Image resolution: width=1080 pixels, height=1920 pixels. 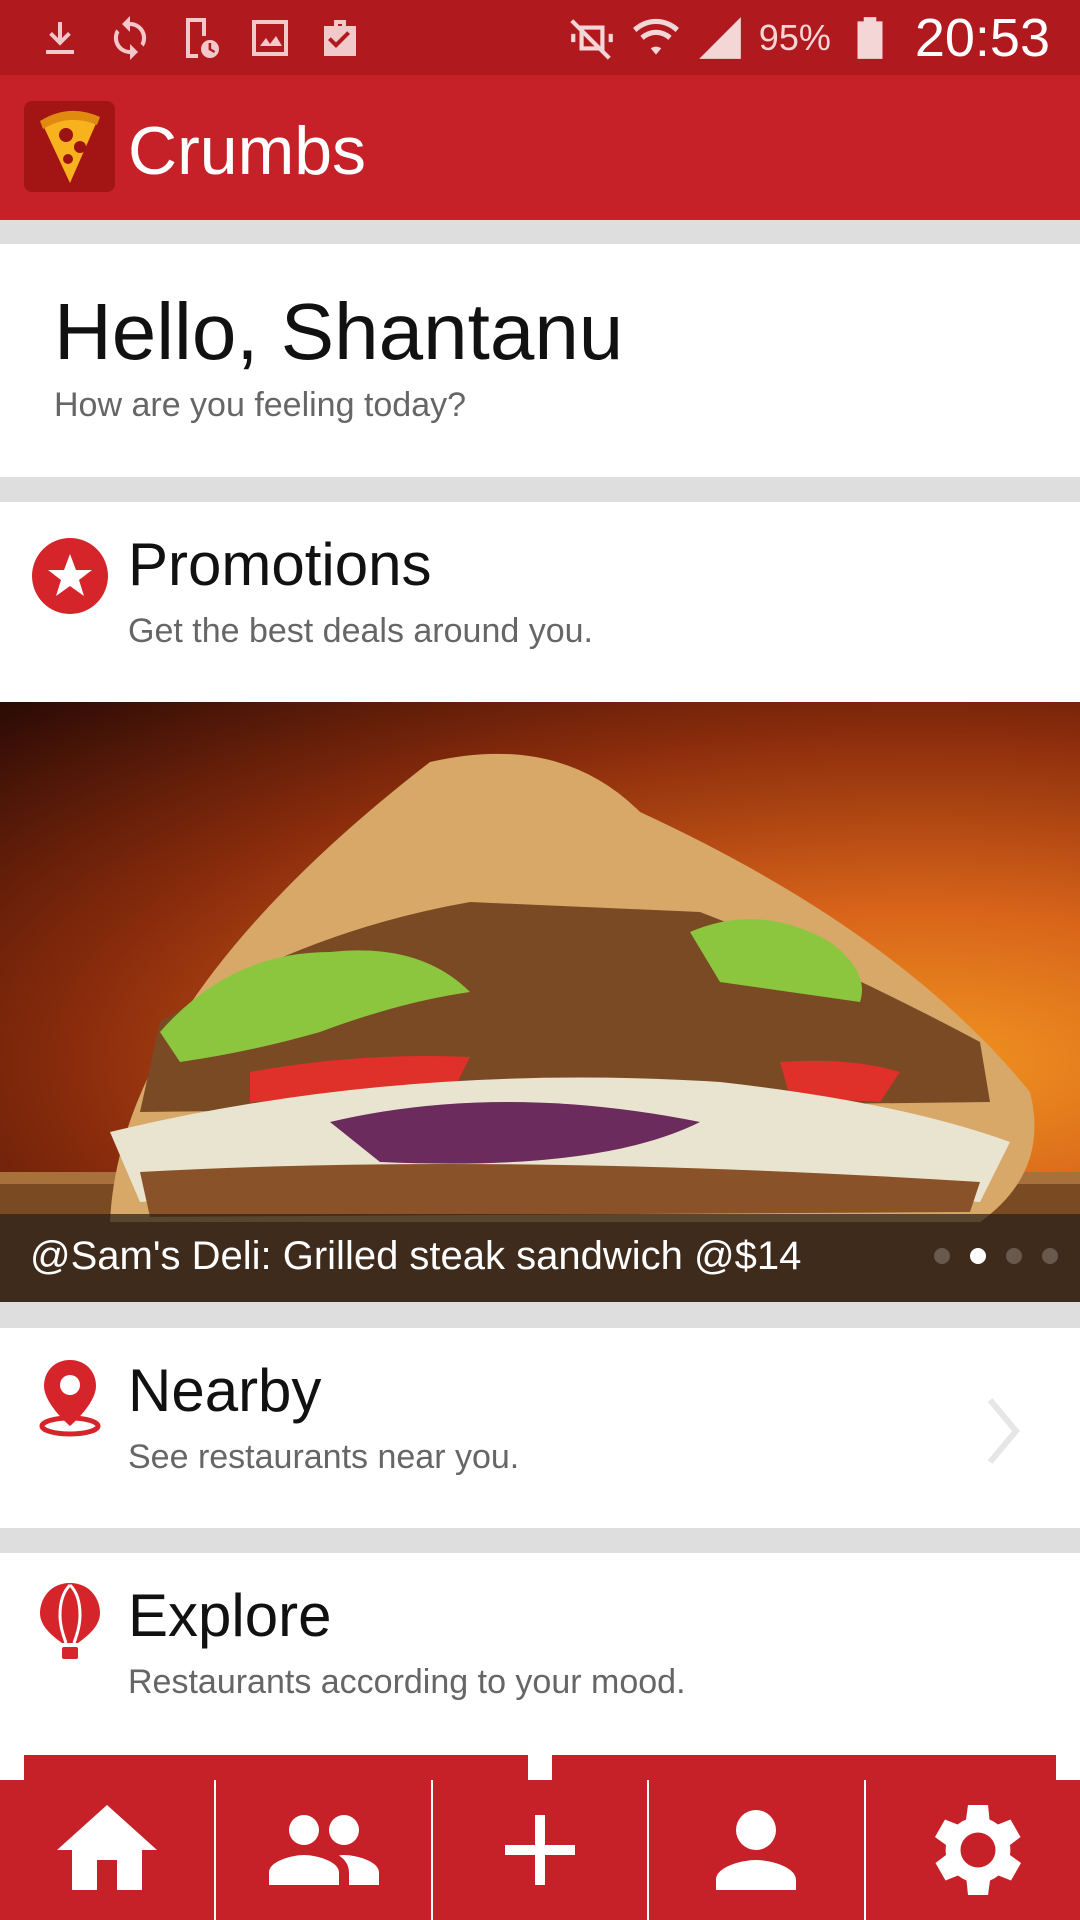 I want to click on notification-icons, so click(x=200, y=38).